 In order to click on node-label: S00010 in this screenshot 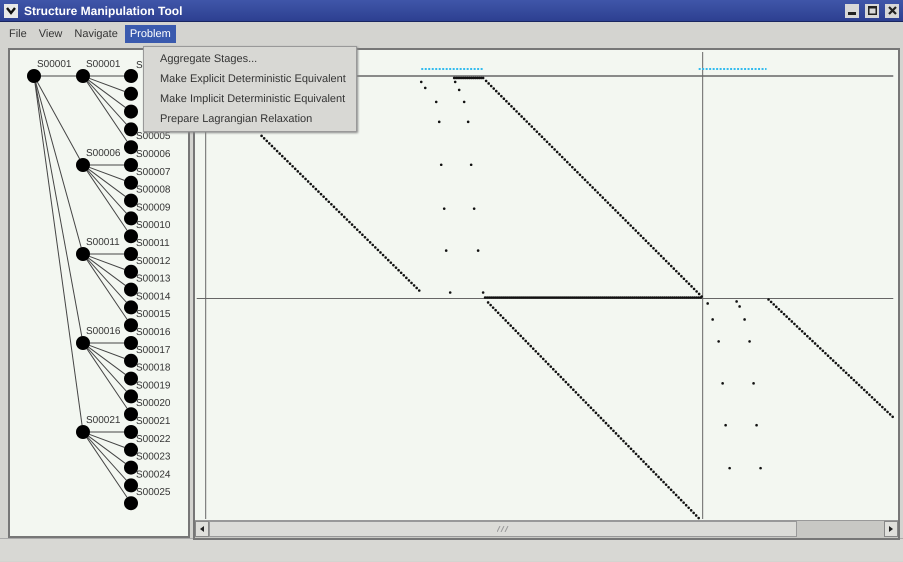, I will do `click(153, 226)`.